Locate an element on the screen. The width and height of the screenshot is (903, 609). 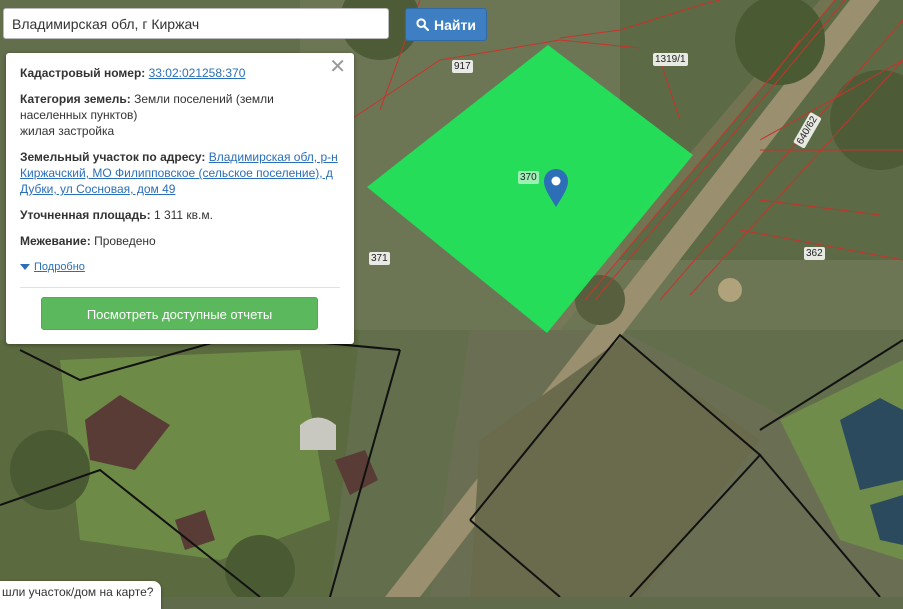
caret-down-icon is located at coordinates (25, 267).